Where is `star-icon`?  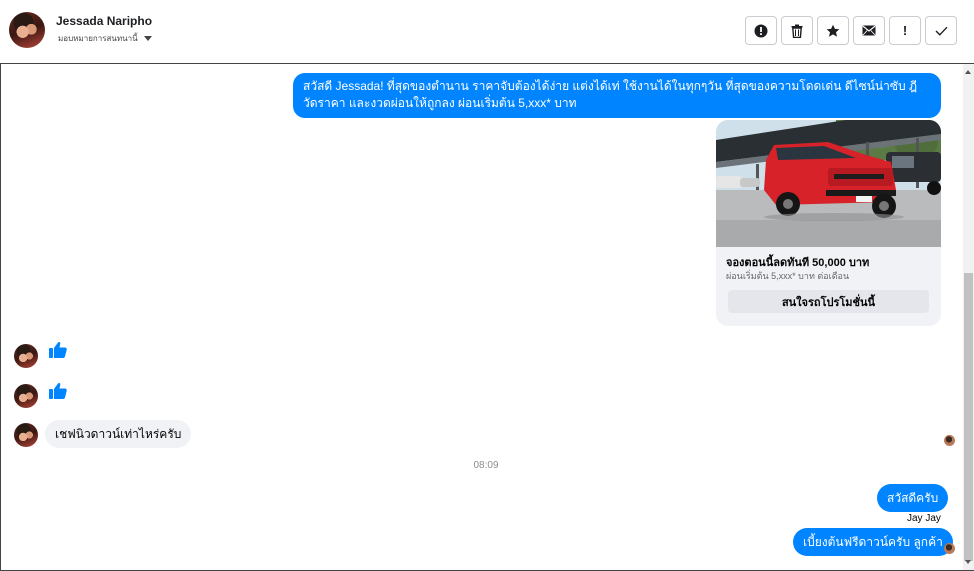
star-icon is located at coordinates (833, 30).